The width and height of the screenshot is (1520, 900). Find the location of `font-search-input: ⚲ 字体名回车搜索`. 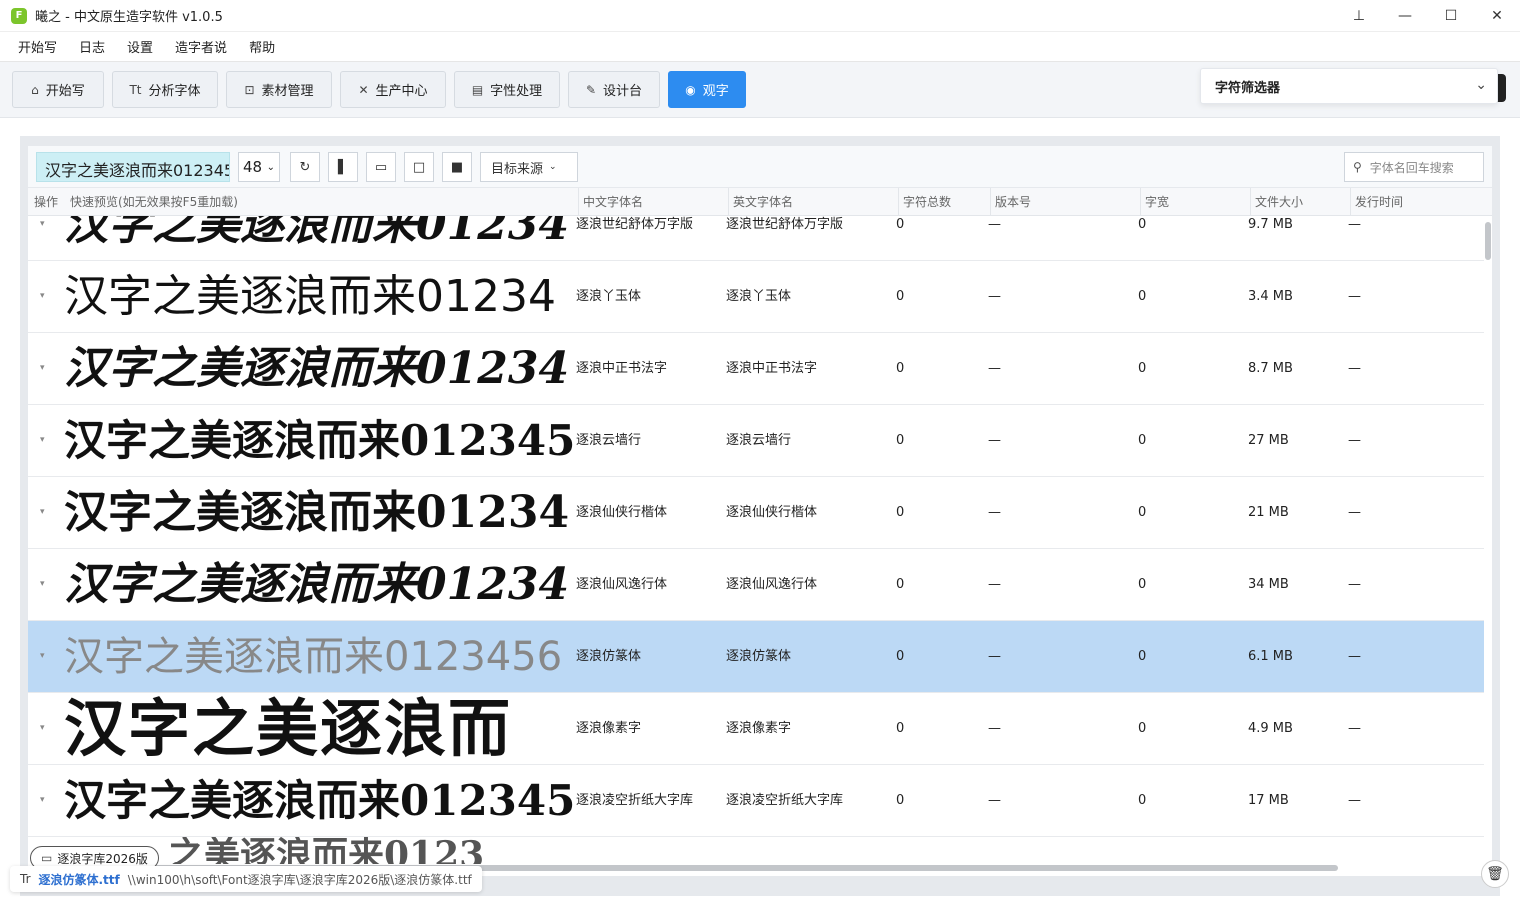

font-search-input: ⚲ 字体名回车搜索 is located at coordinates (1414, 167).